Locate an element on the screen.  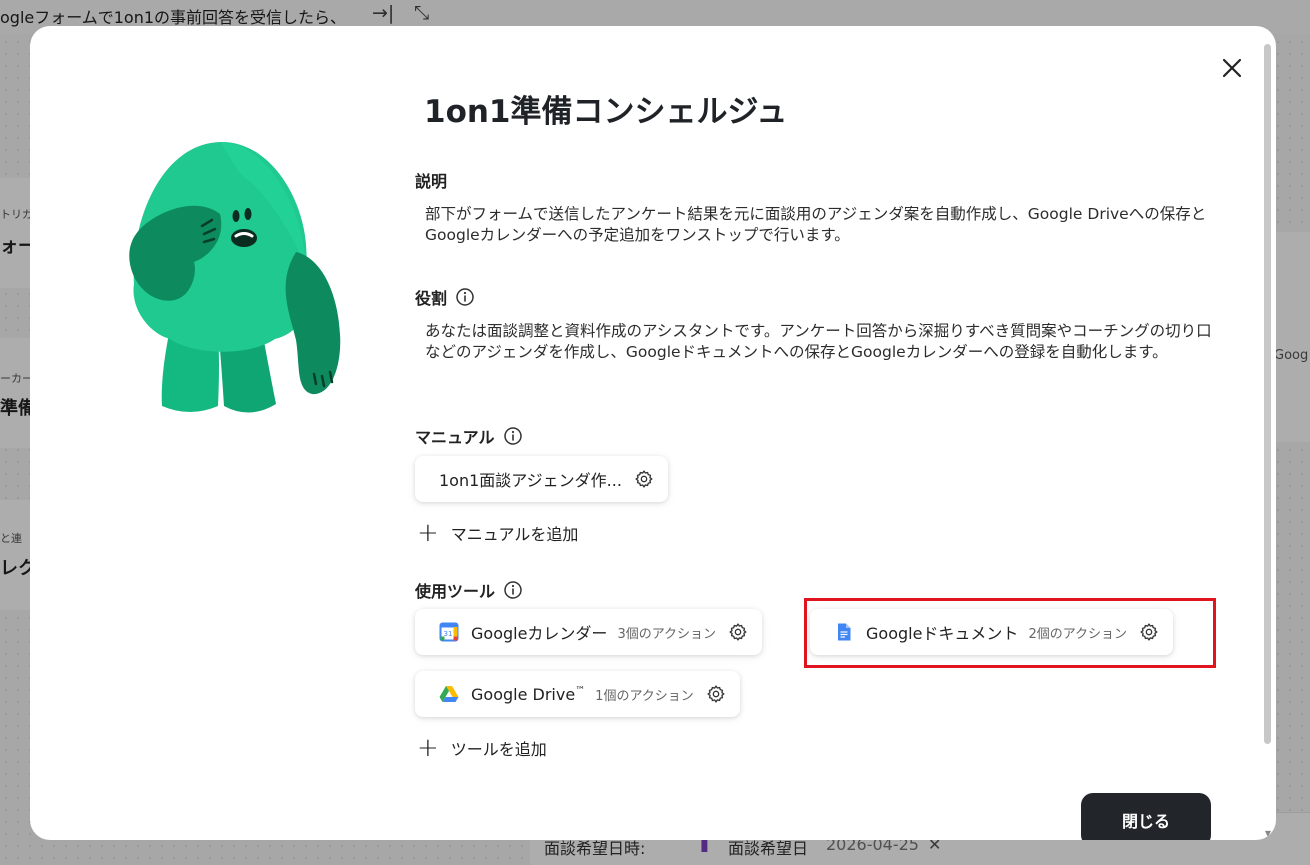
manual-label: マニュアル is located at coordinates (469, 436).